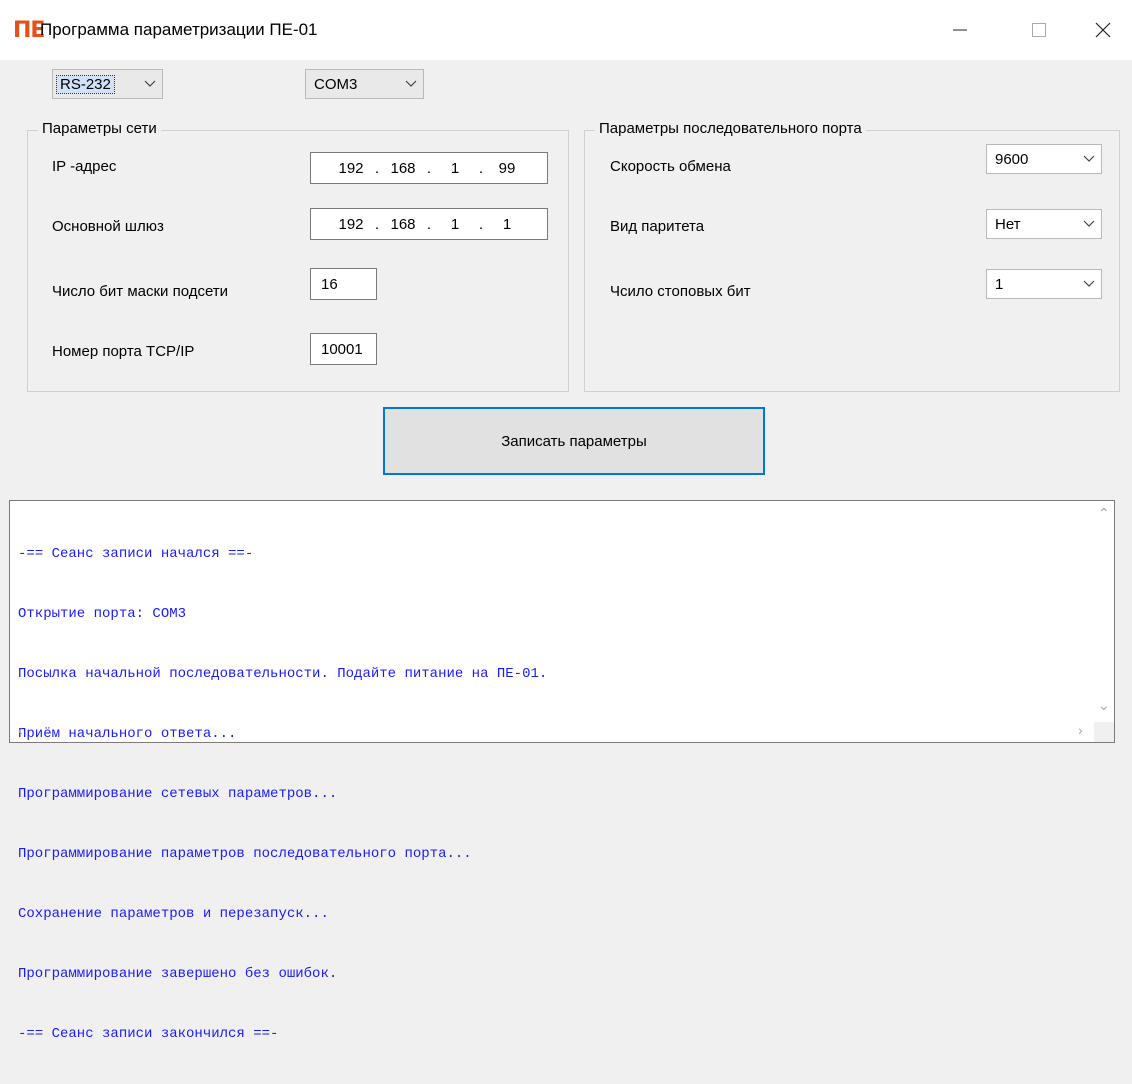  Describe the element at coordinates (730, 128) in the screenshot. I see `serial-group-legend: Параметры последовательного порта` at that location.